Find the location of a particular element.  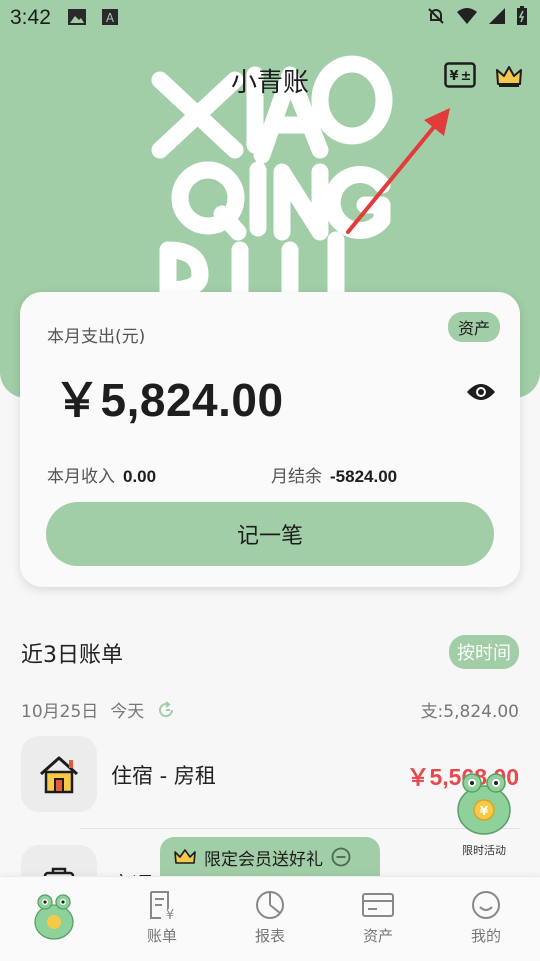

member-promo-banner: 限定会员送好礼 is located at coordinates (270, 857).